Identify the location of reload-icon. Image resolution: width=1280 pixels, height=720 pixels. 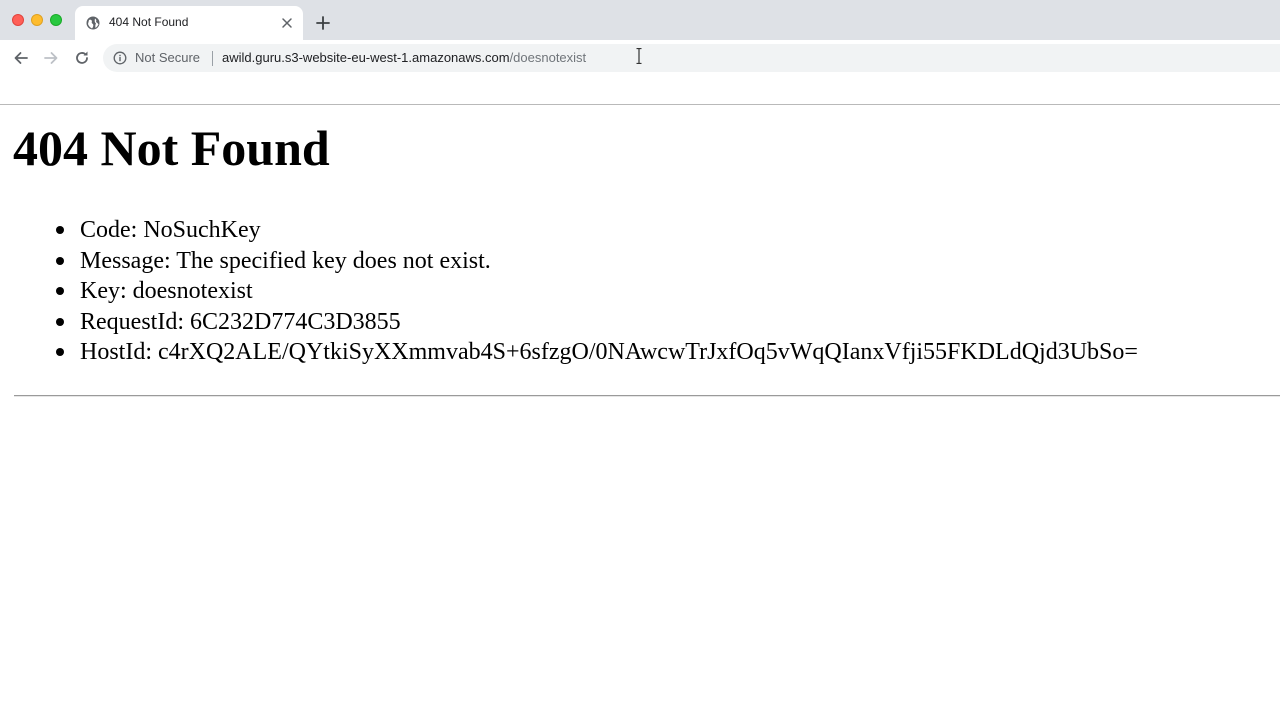
(82, 58).